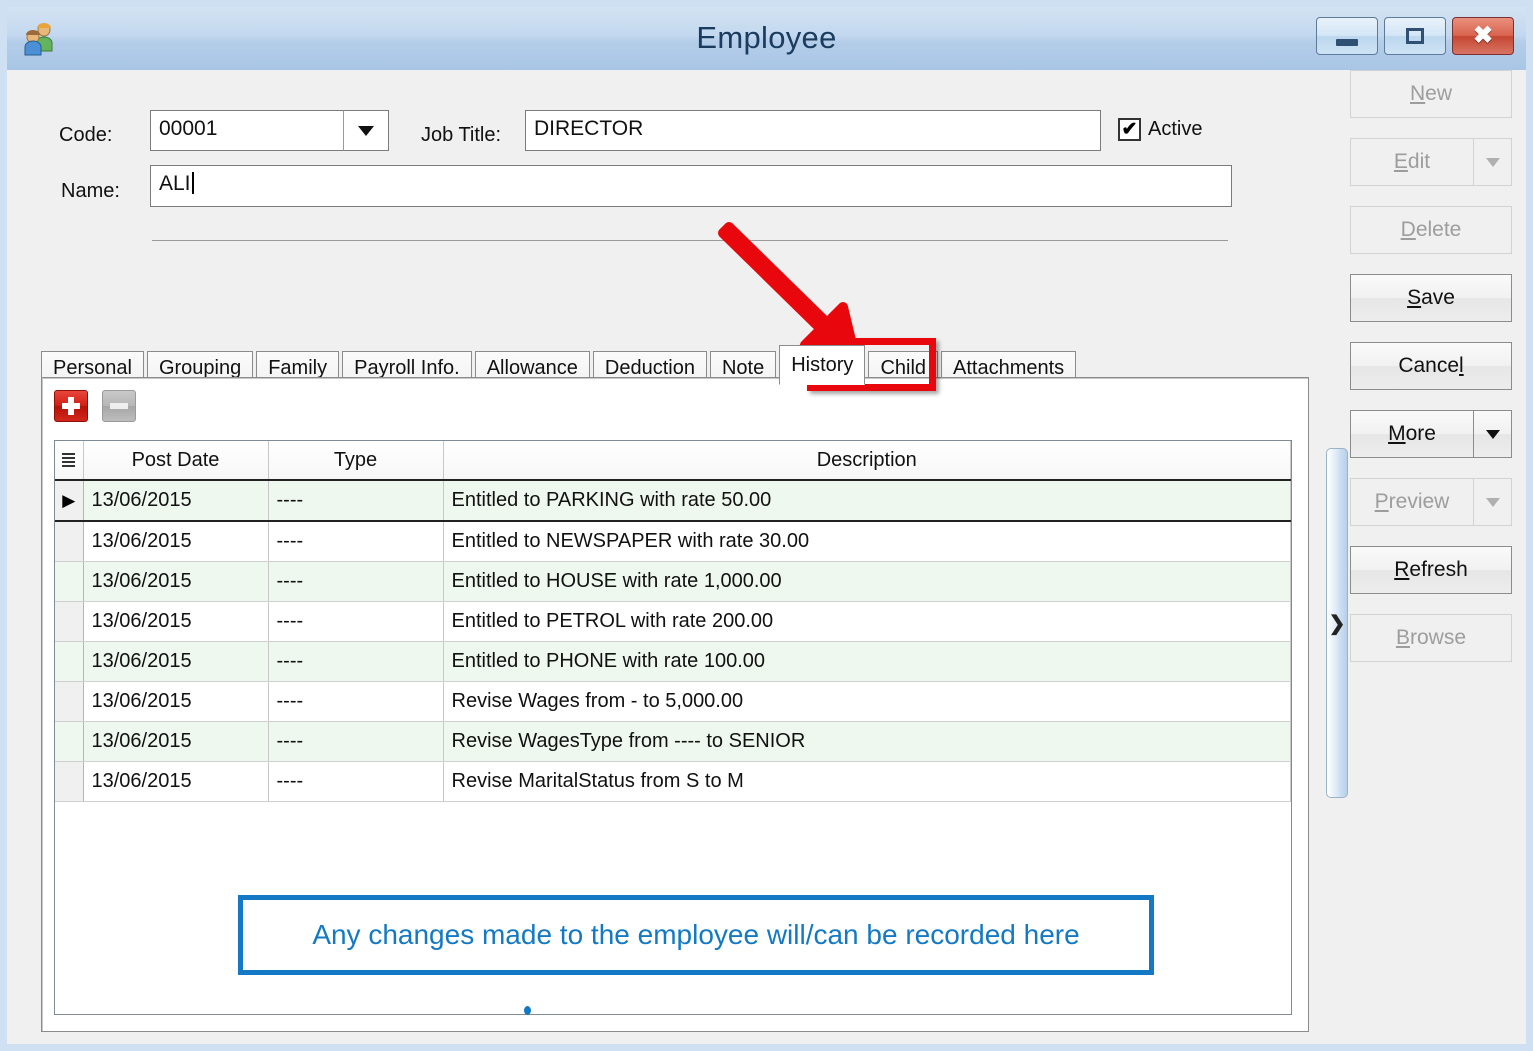 Image resolution: width=1533 pixels, height=1051 pixels. What do you see at coordinates (867, 500) in the screenshot?
I see `cell-description: Entitled to PARKING with rate 50.00` at bounding box center [867, 500].